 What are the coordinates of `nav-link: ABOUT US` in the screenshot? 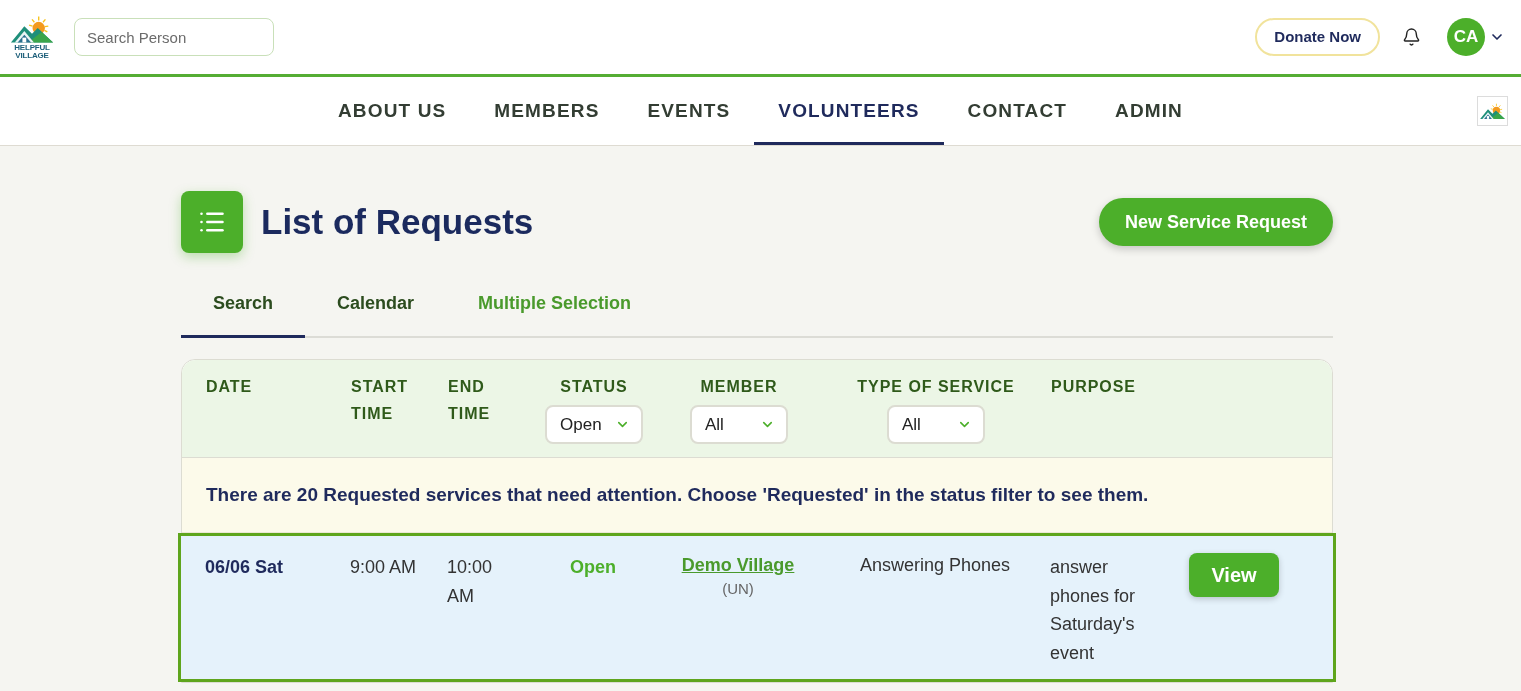 It's located at (392, 111).